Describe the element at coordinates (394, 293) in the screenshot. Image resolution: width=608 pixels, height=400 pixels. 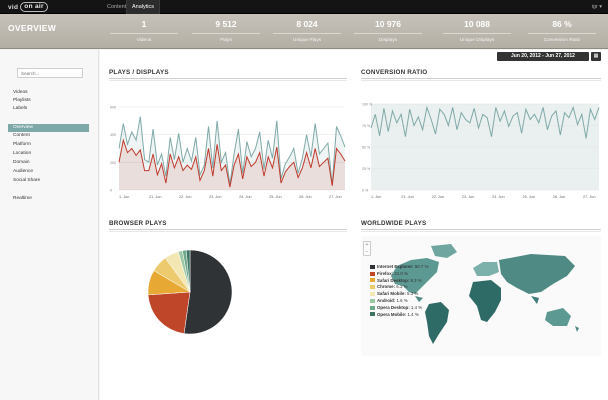
I see `legend-item: Safari Mobile: 5.3 %` at that location.